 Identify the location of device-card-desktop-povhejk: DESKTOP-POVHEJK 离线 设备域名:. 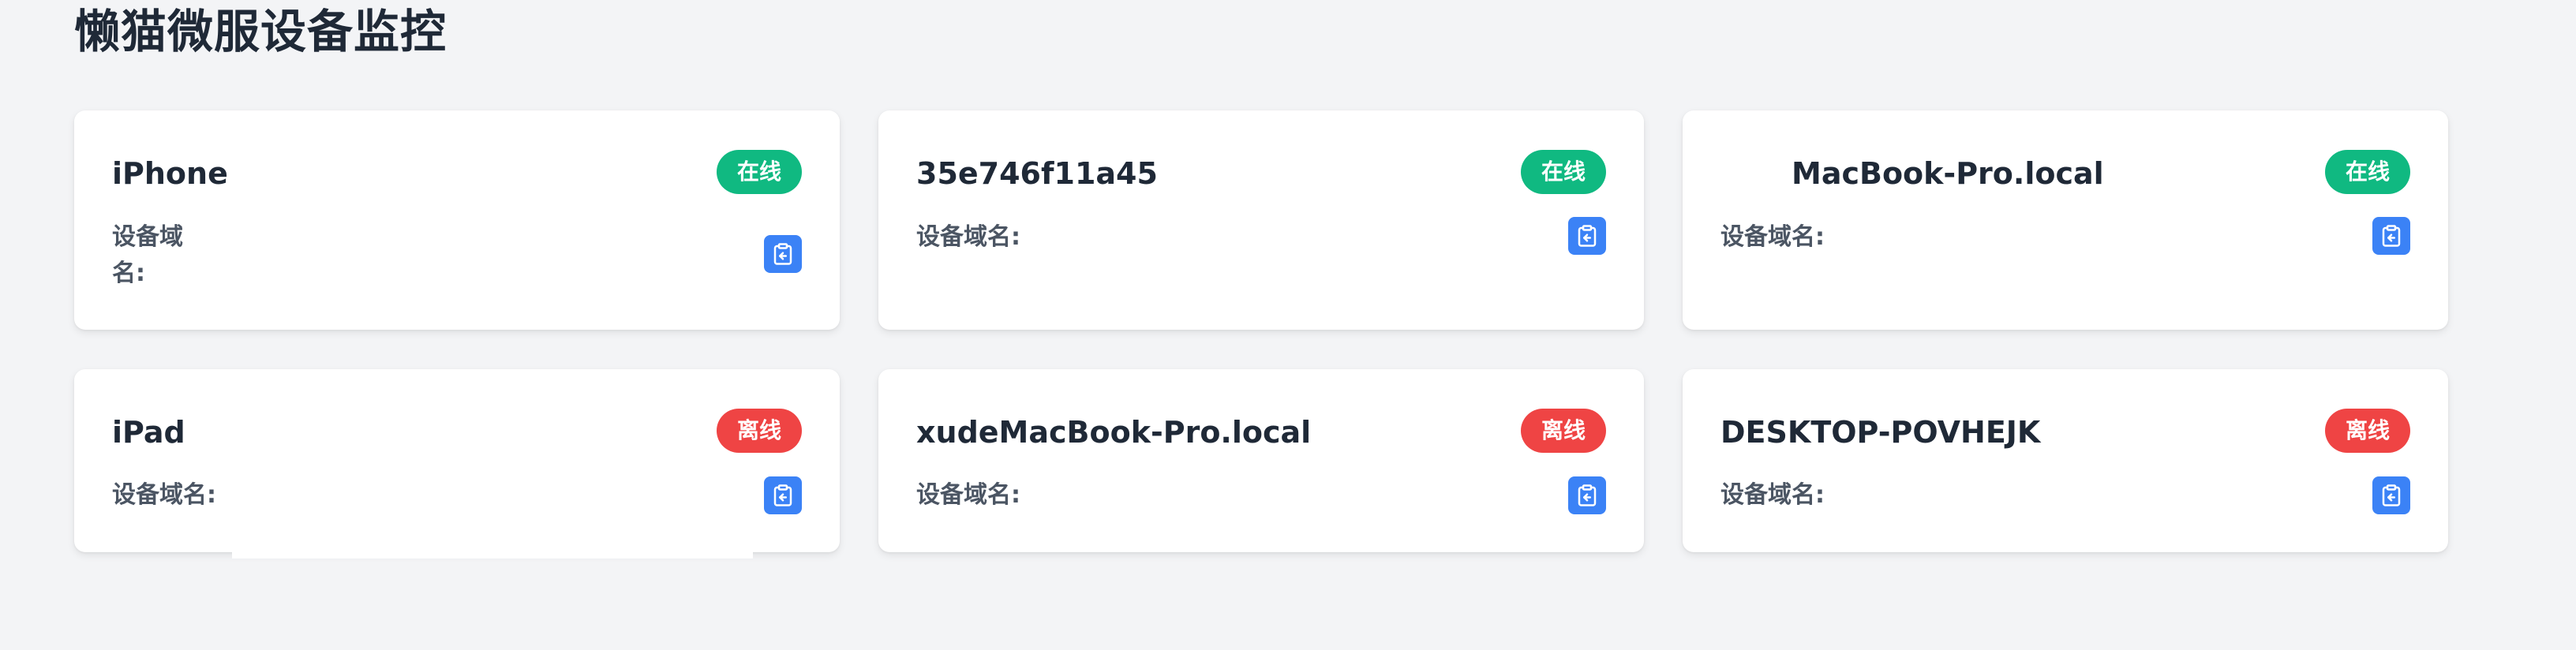
(2065, 460).